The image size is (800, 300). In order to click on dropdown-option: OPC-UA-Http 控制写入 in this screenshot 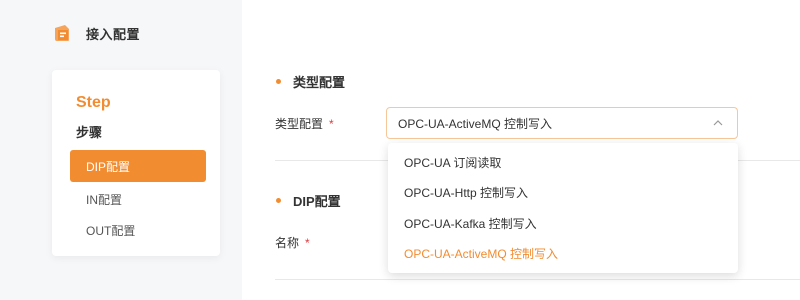, I will do `click(563, 193)`.